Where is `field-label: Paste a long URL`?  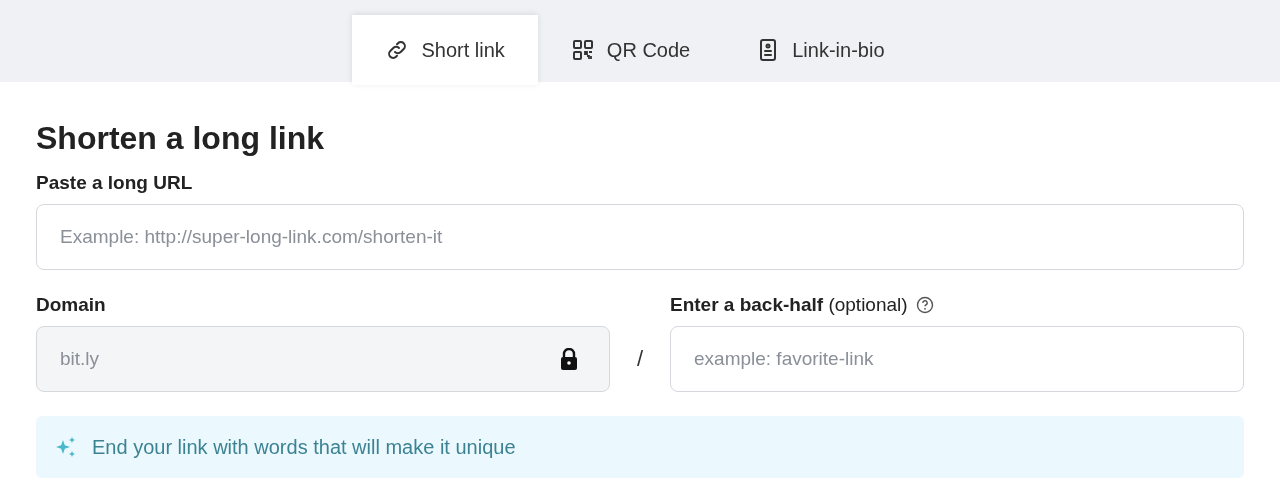 field-label: Paste a long URL is located at coordinates (114, 183).